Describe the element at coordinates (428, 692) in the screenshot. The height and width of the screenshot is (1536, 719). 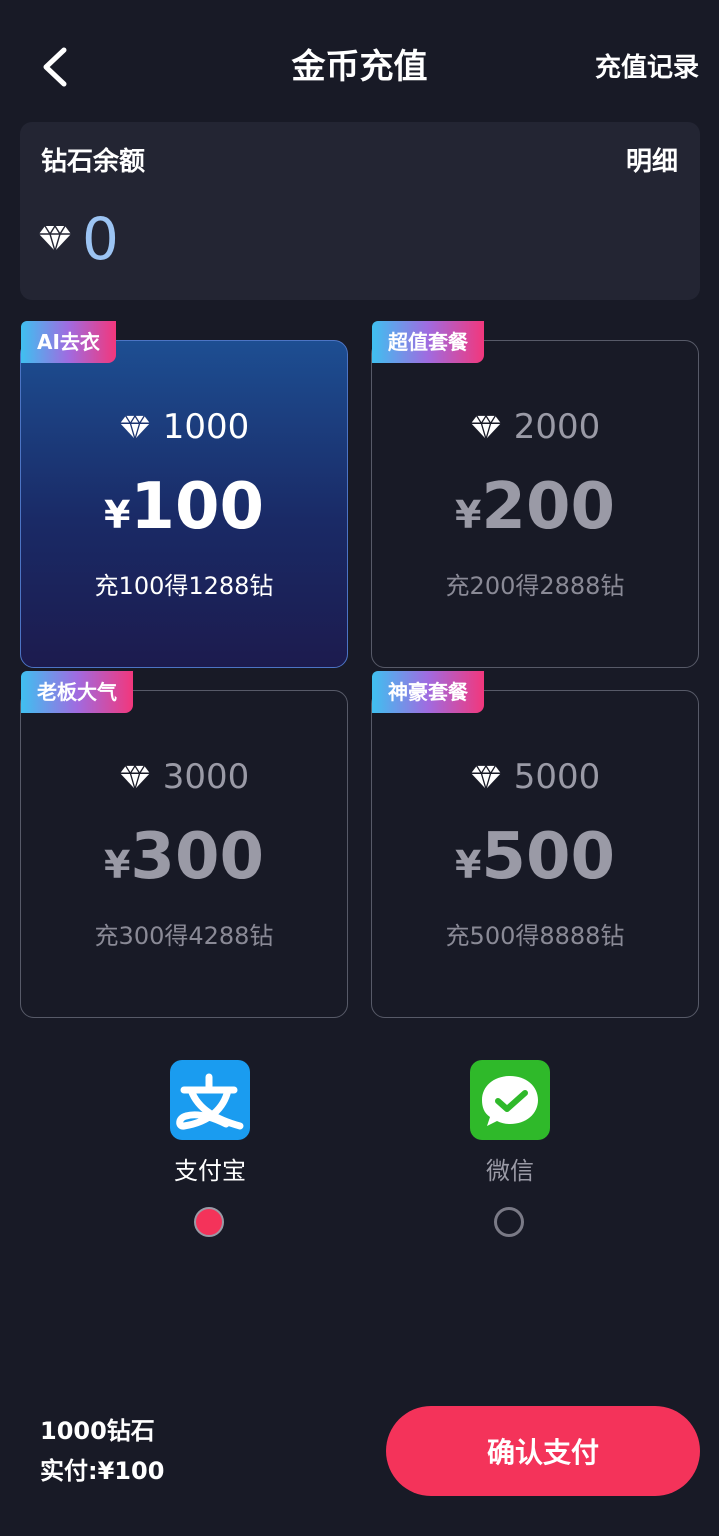
I see `package-tag: 神豪套餐` at that location.